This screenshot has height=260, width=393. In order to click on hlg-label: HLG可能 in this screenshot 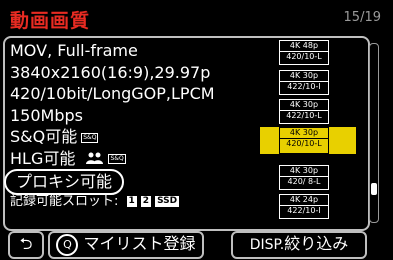, I will do `click(43, 158)`.